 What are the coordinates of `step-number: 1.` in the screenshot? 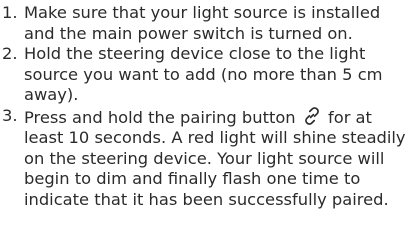 It's located at (10, 12).